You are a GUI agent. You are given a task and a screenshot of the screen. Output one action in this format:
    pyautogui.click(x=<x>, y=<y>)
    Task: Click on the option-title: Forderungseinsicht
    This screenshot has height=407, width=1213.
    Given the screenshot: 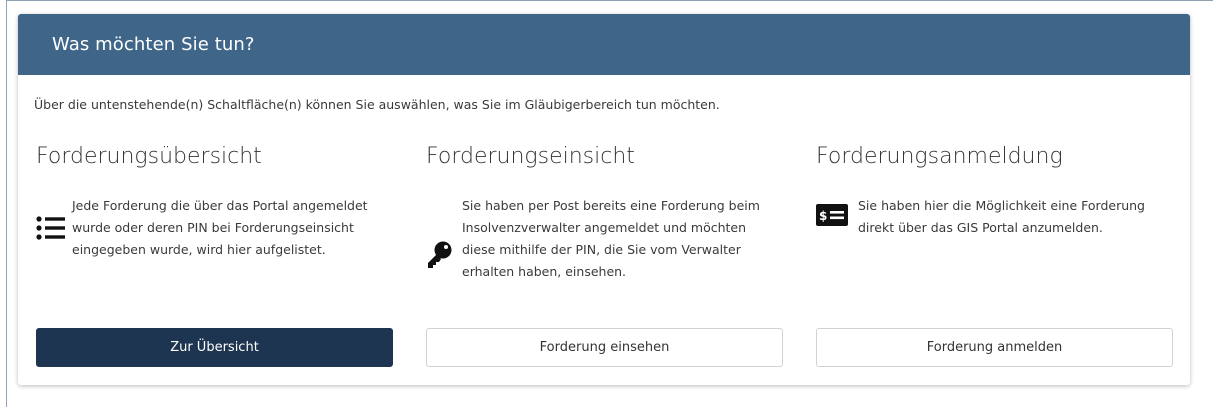 What is the action you would take?
    pyautogui.click(x=530, y=156)
    